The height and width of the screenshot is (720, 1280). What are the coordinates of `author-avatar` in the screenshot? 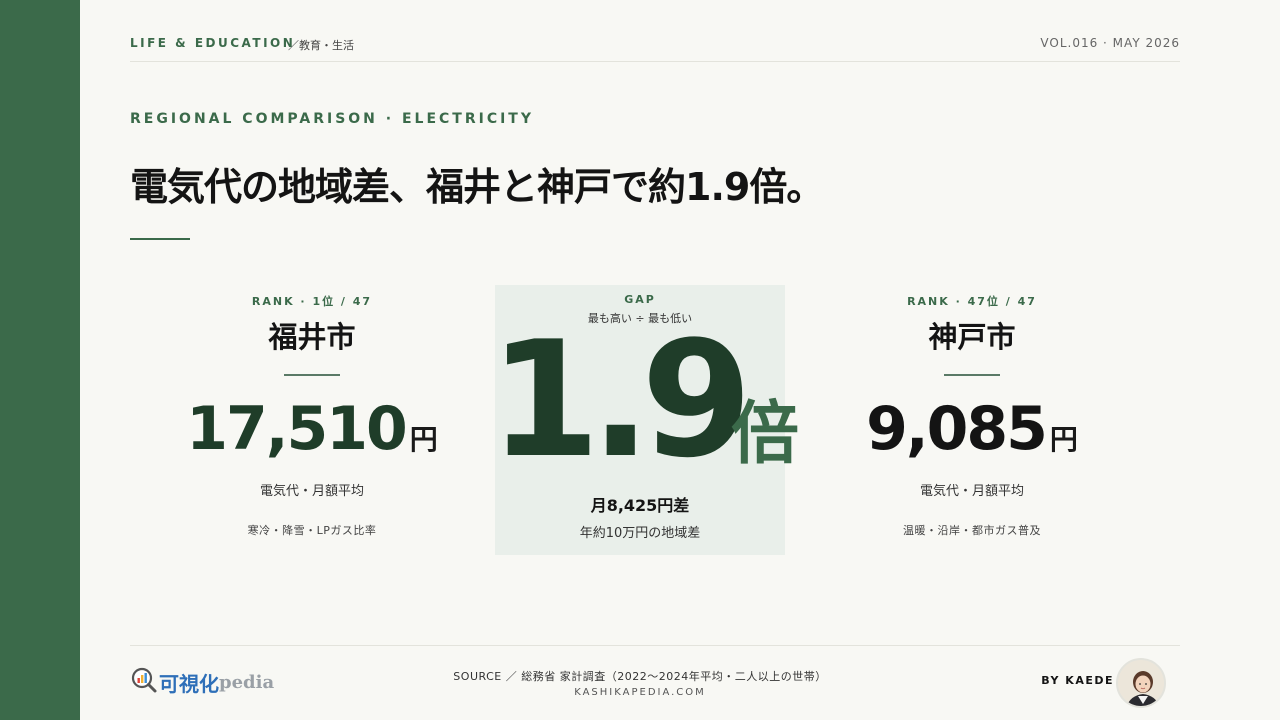 It's located at (1141, 683).